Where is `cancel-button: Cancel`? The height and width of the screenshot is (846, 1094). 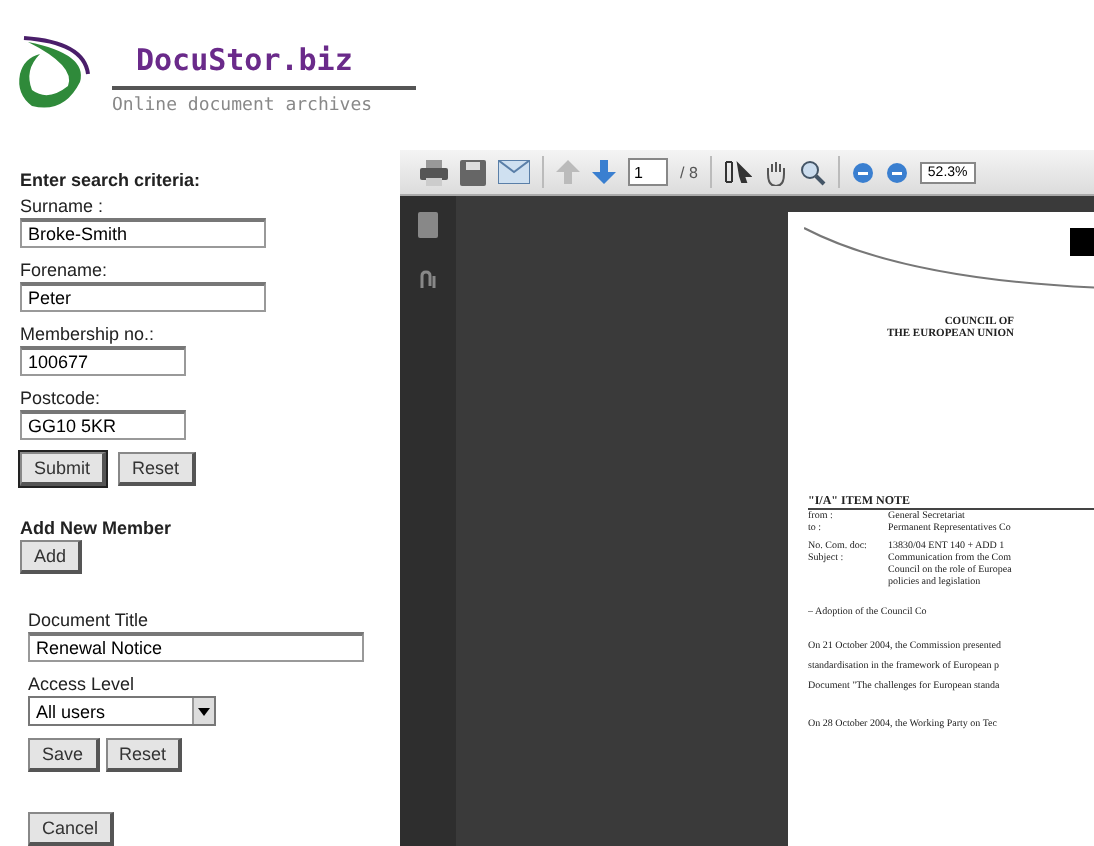
cancel-button: Cancel is located at coordinates (71, 829).